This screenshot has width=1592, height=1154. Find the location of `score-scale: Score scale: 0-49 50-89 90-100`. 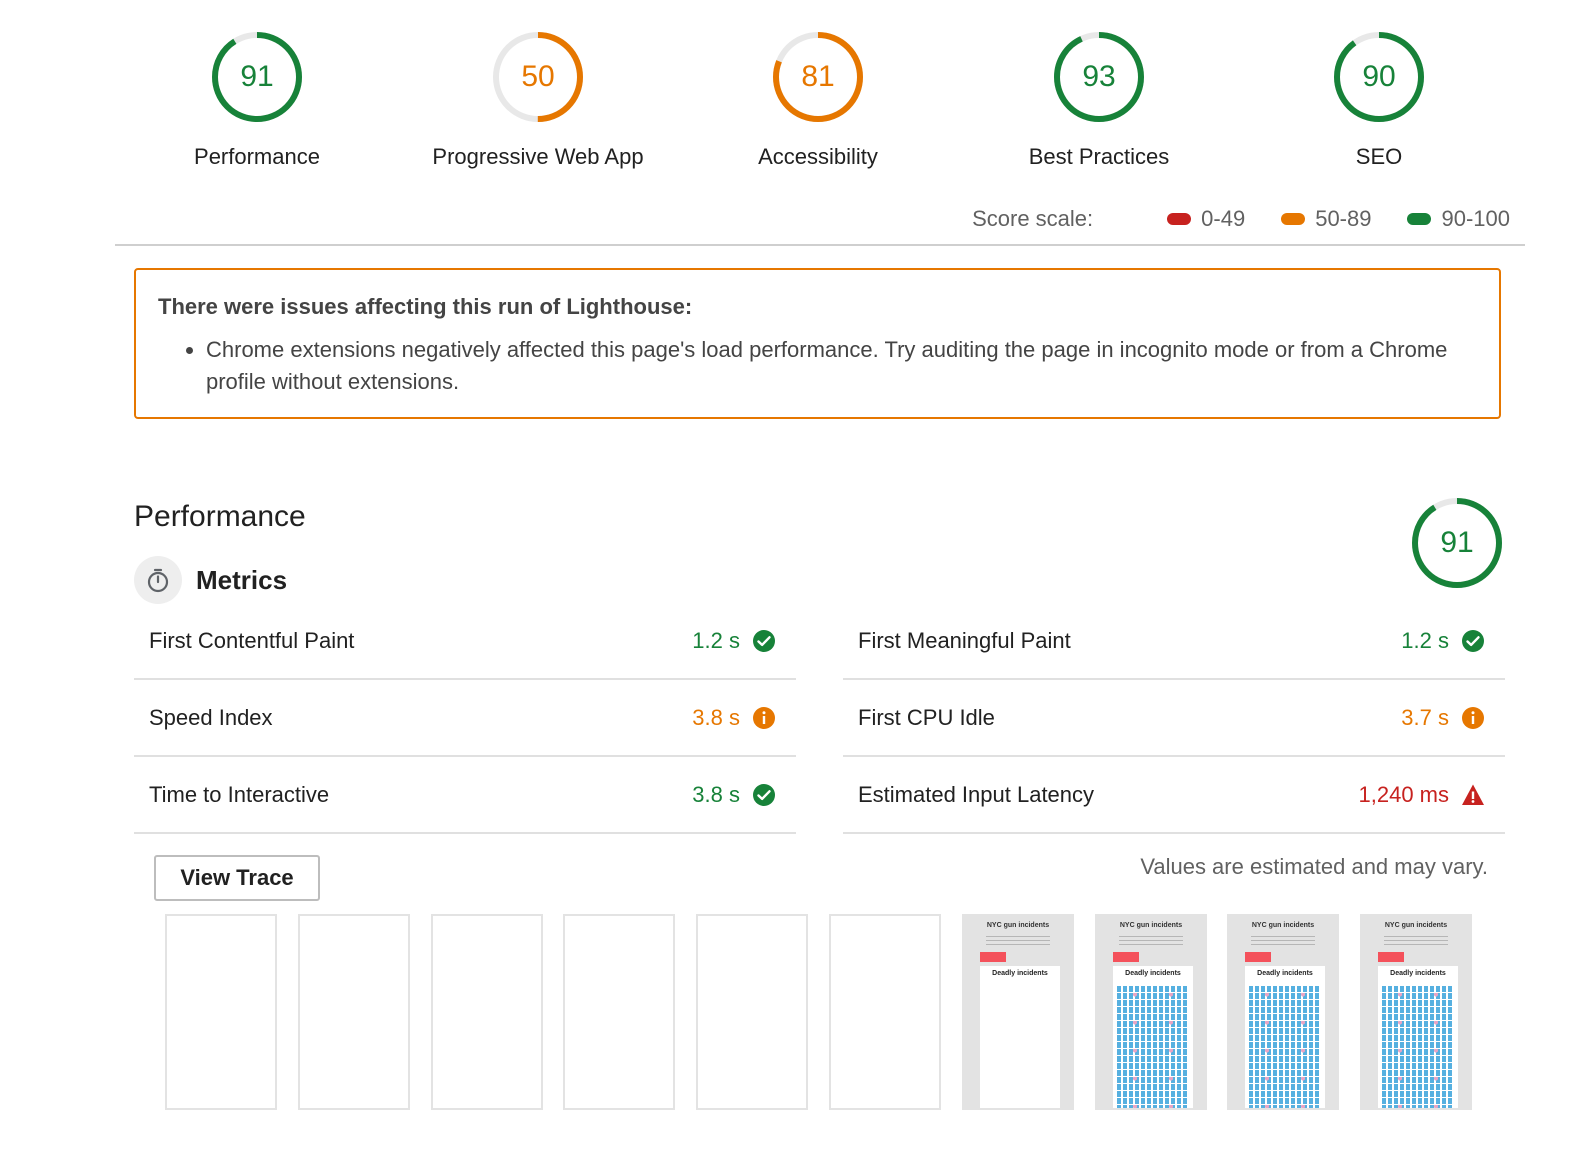

score-scale: Score scale: 0-49 50-89 90-100 is located at coordinates (1241, 219).